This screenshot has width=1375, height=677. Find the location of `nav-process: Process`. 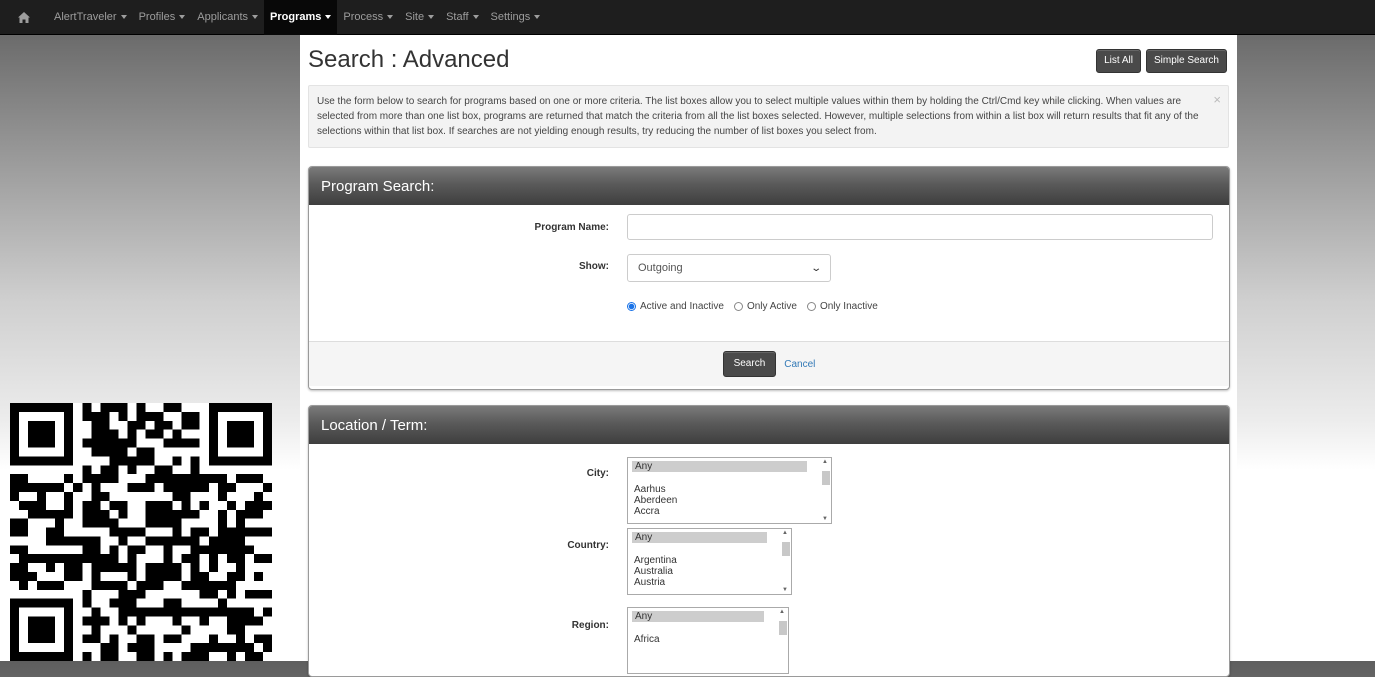

nav-process: Process is located at coordinates (368, 17).